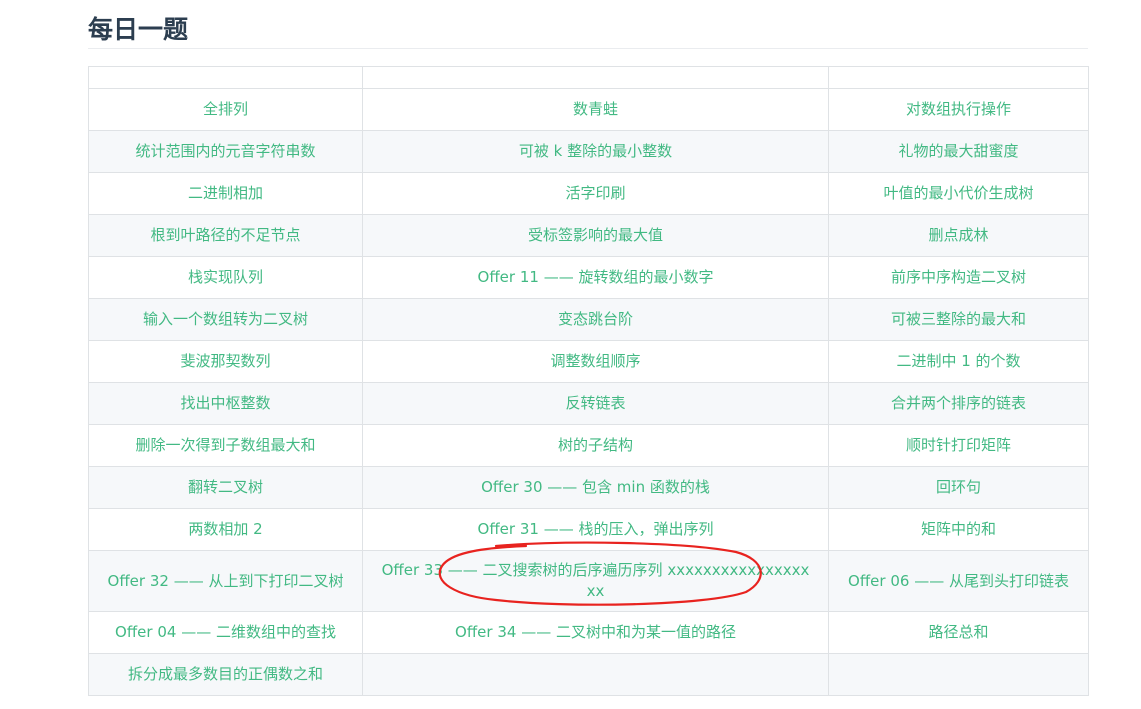 The height and width of the screenshot is (709, 1141). I want to click on title-divider, so click(588, 48).